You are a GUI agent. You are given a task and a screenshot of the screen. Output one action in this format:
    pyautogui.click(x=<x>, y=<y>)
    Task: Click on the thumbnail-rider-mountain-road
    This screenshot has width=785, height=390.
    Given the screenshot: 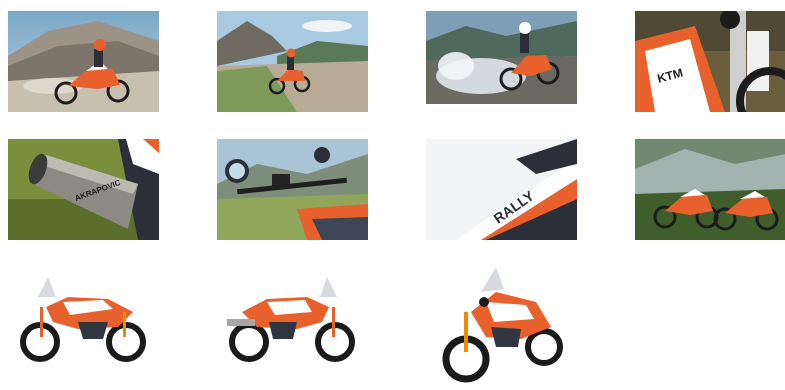 What is the action you would take?
    pyautogui.click(x=292, y=61)
    